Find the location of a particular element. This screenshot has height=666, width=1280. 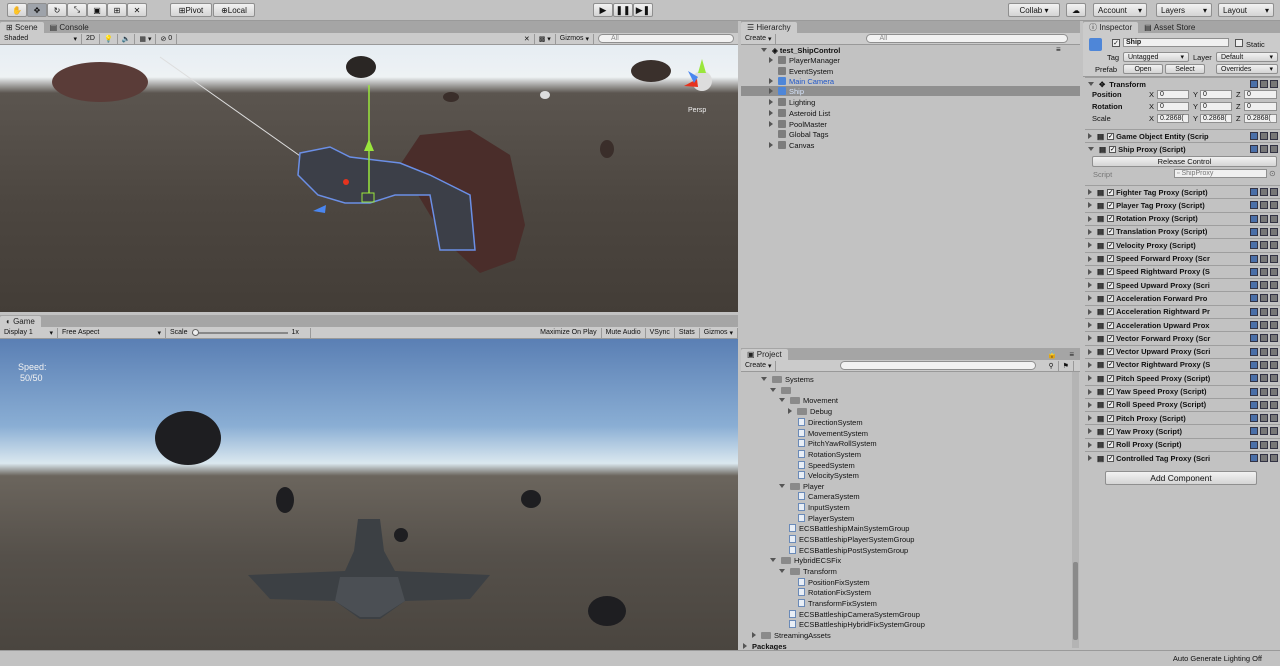

project-script: PitchYawRollSystem is located at coordinates (837, 443).